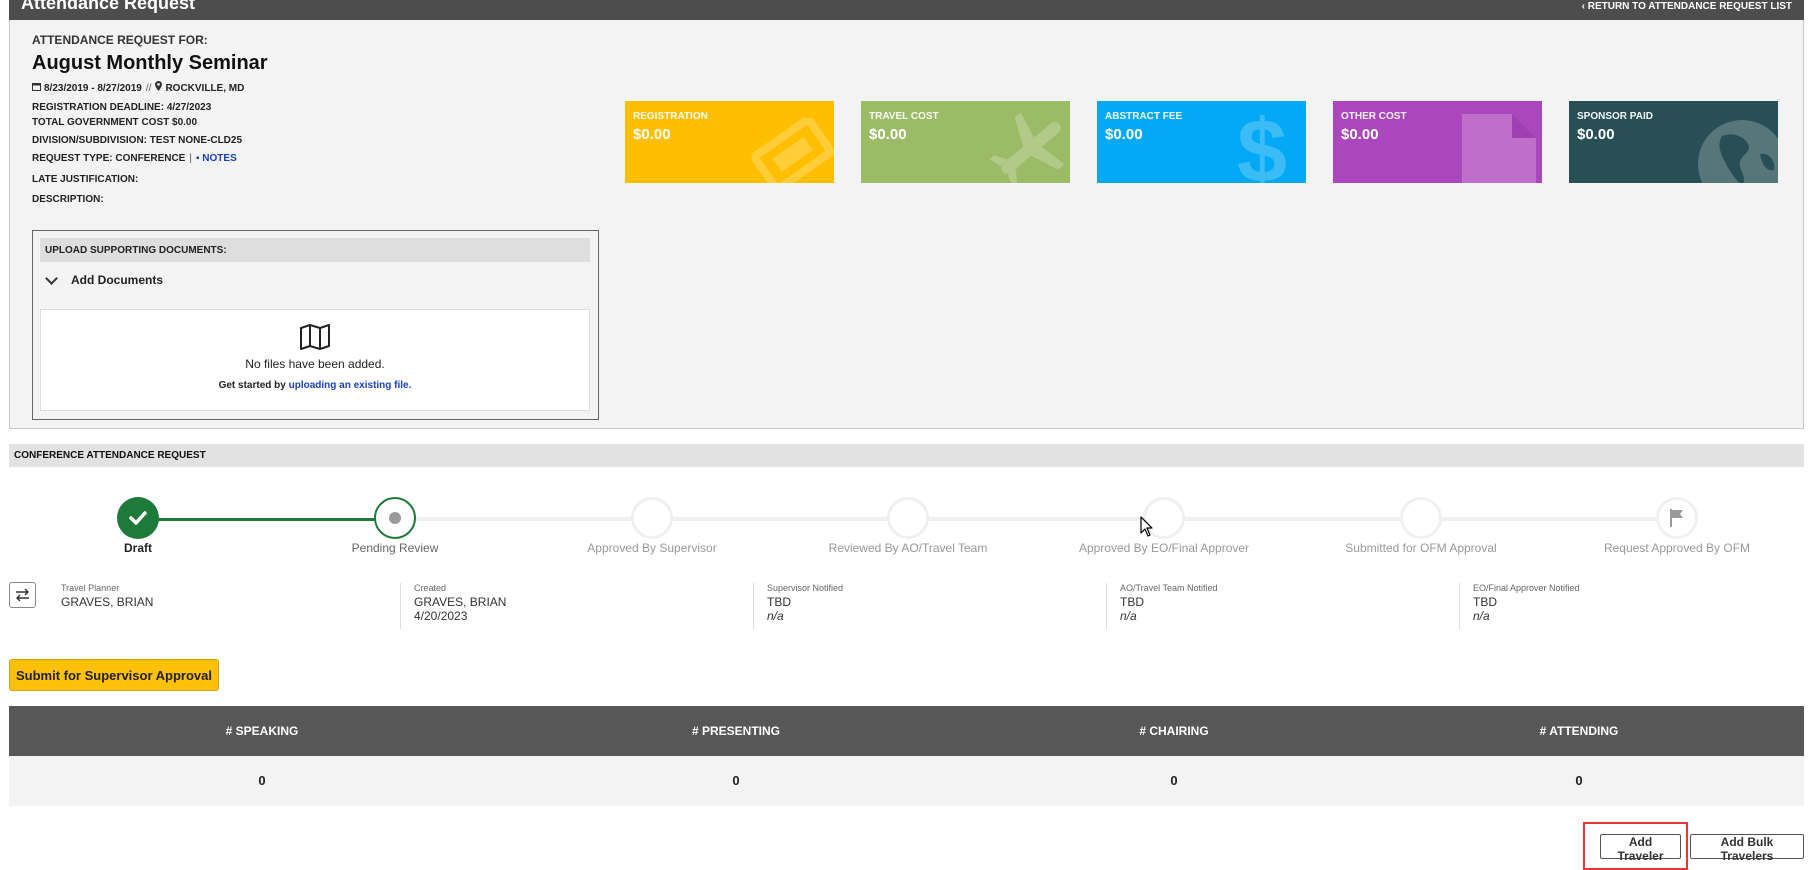 This screenshot has width=1819, height=870. I want to click on document-icon, so click(1499, 147).